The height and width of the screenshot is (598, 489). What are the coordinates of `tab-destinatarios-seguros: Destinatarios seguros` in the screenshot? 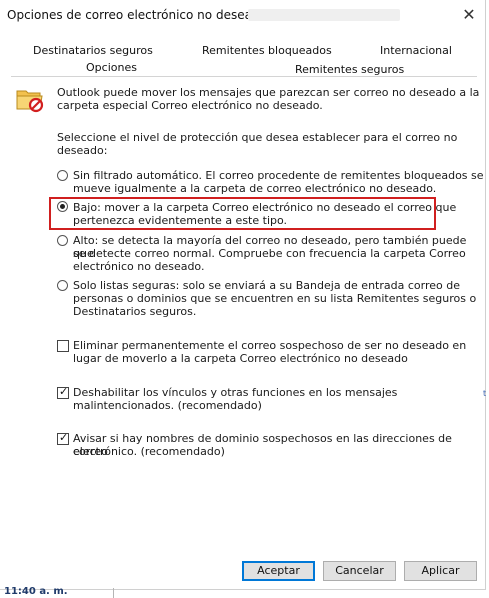 It's located at (93, 50).